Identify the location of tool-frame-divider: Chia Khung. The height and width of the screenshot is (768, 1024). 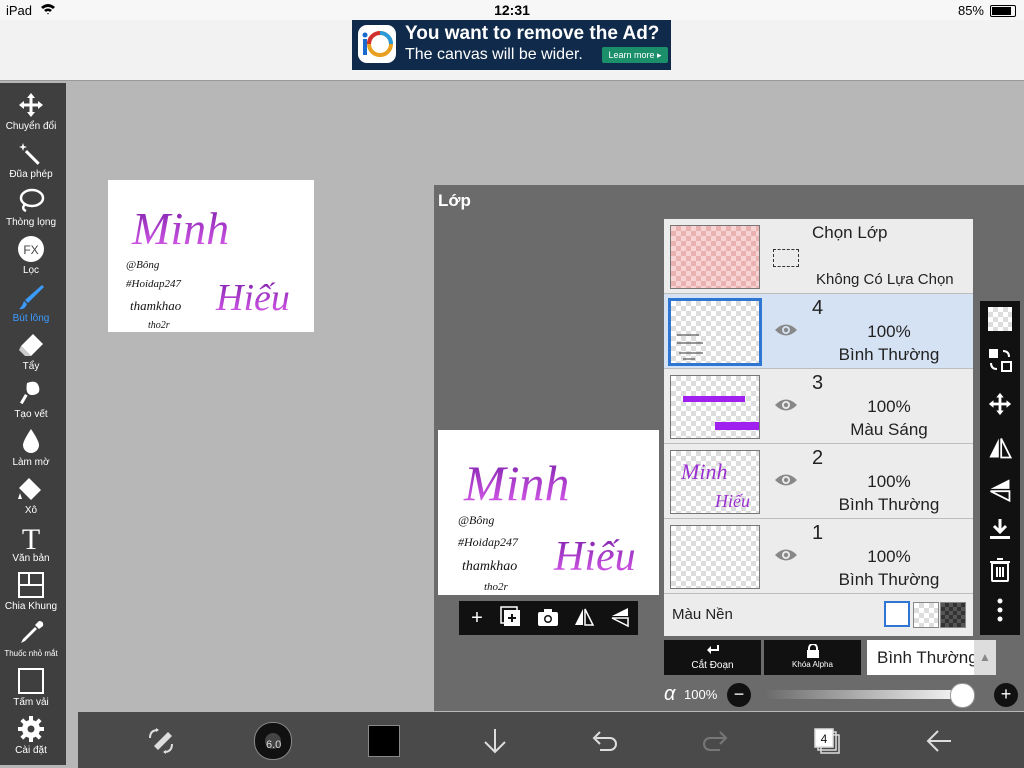
(31, 591).